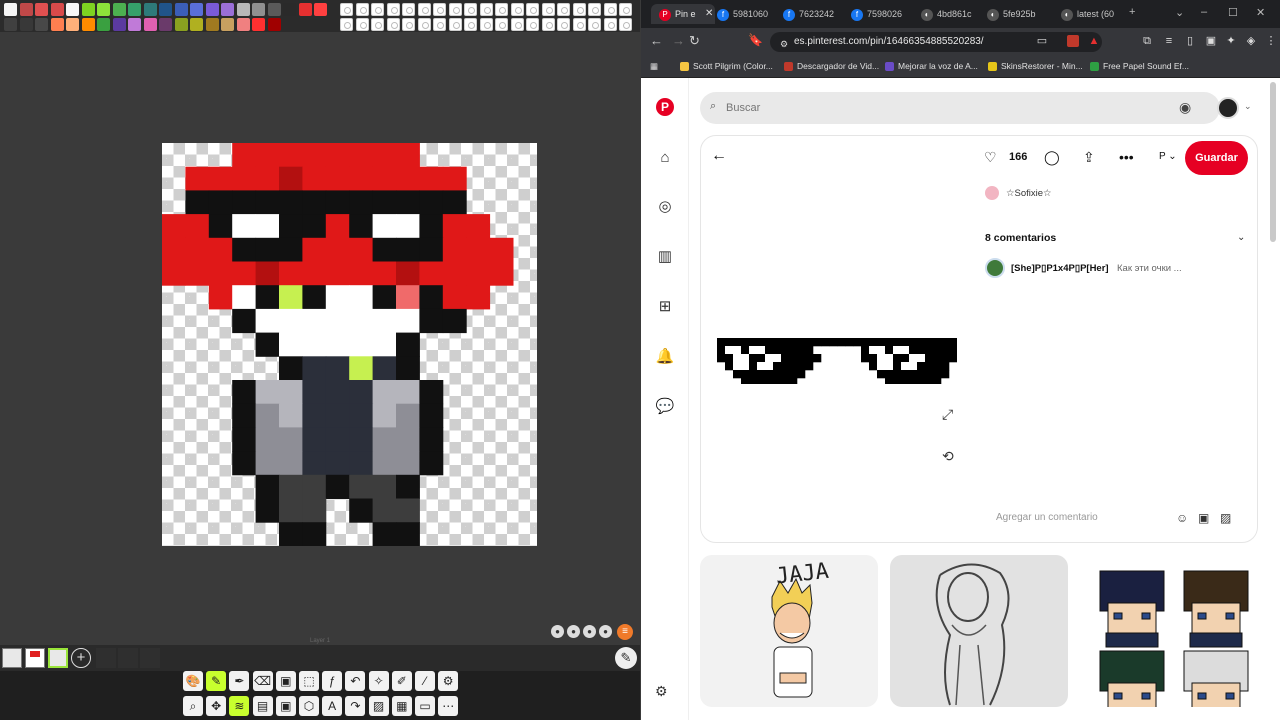 The width and height of the screenshot is (1280, 720). What do you see at coordinates (789, 631) in the screenshot?
I see `more-pin: JAJA` at bounding box center [789, 631].